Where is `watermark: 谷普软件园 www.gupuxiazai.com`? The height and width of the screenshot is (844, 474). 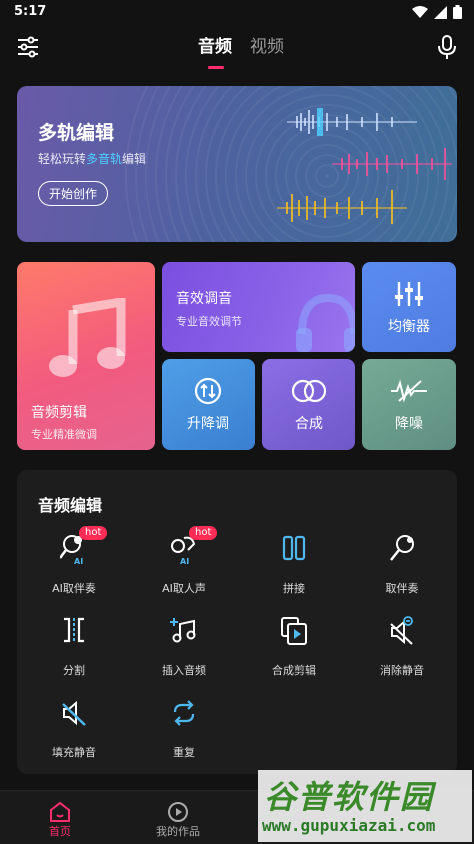
watermark: 谷普软件园 www.gupuxiazai.com is located at coordinates (365, 806).